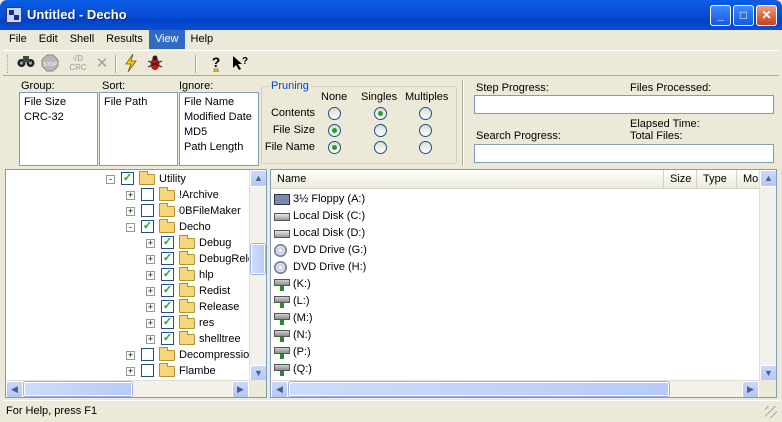 The image size is (782, 422). Describe the element at coordinates (240, 64) in the screenshot. I see `context-help-icon: ?` at that location.